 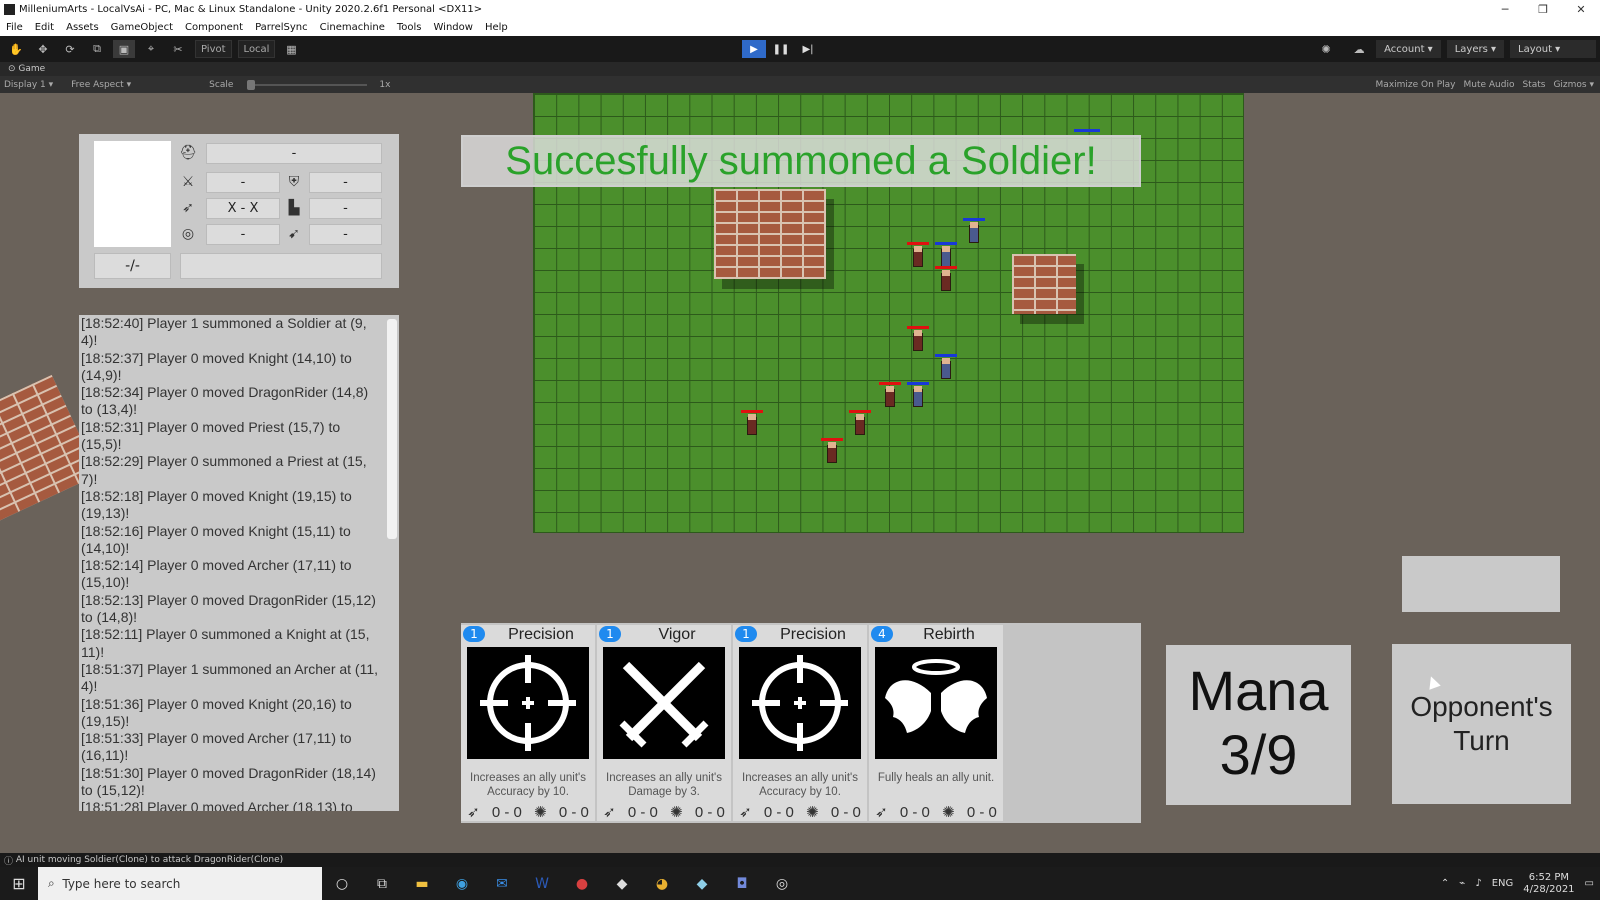 I want to click on menu-file: File, so click(x=14, y=27).